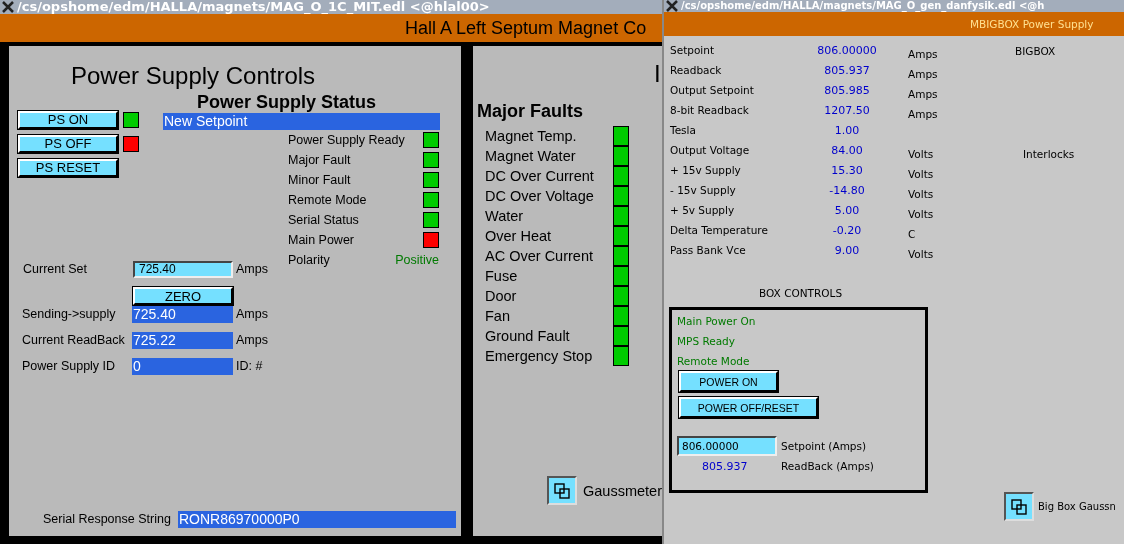 The image size is (1124, 544). Describe the element at coordinates (301, 121) in the screenshot. I see `status-message: New Setpoint` at that location.